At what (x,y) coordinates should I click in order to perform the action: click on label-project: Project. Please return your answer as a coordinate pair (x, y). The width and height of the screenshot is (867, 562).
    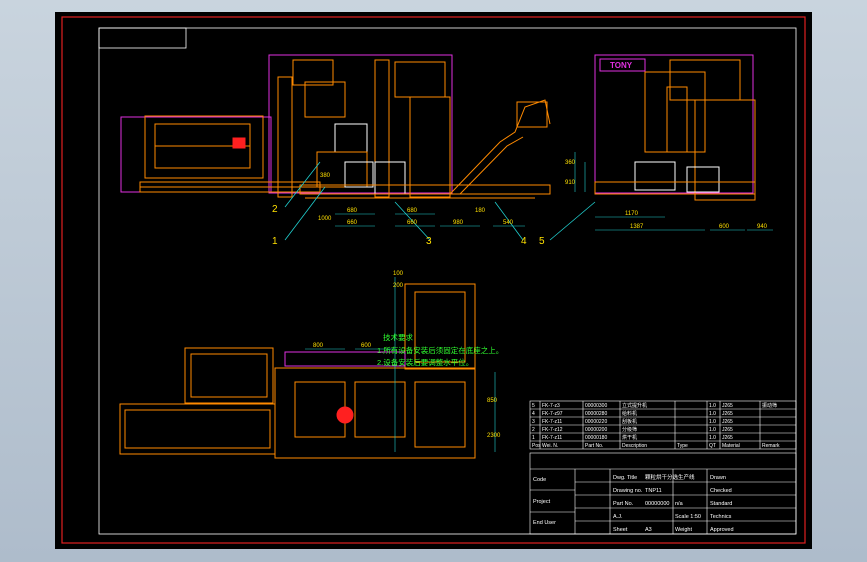
    Looking at the image, I should click on (542, 502).